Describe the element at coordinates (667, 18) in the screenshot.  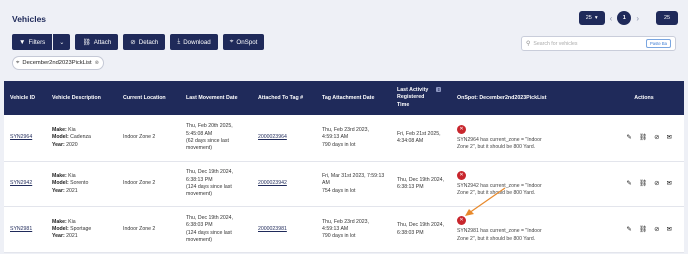
I see `total-pages-select: 25` at that location.